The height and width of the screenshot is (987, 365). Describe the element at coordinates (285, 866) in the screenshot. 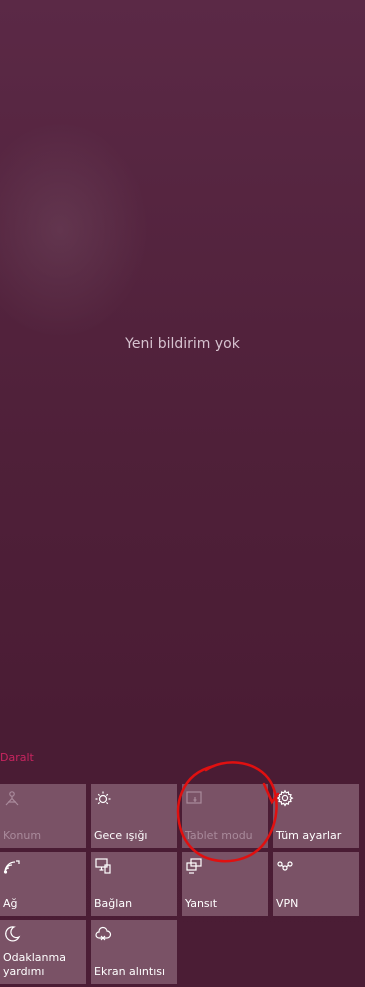

I see `vpn-icon` at that location.